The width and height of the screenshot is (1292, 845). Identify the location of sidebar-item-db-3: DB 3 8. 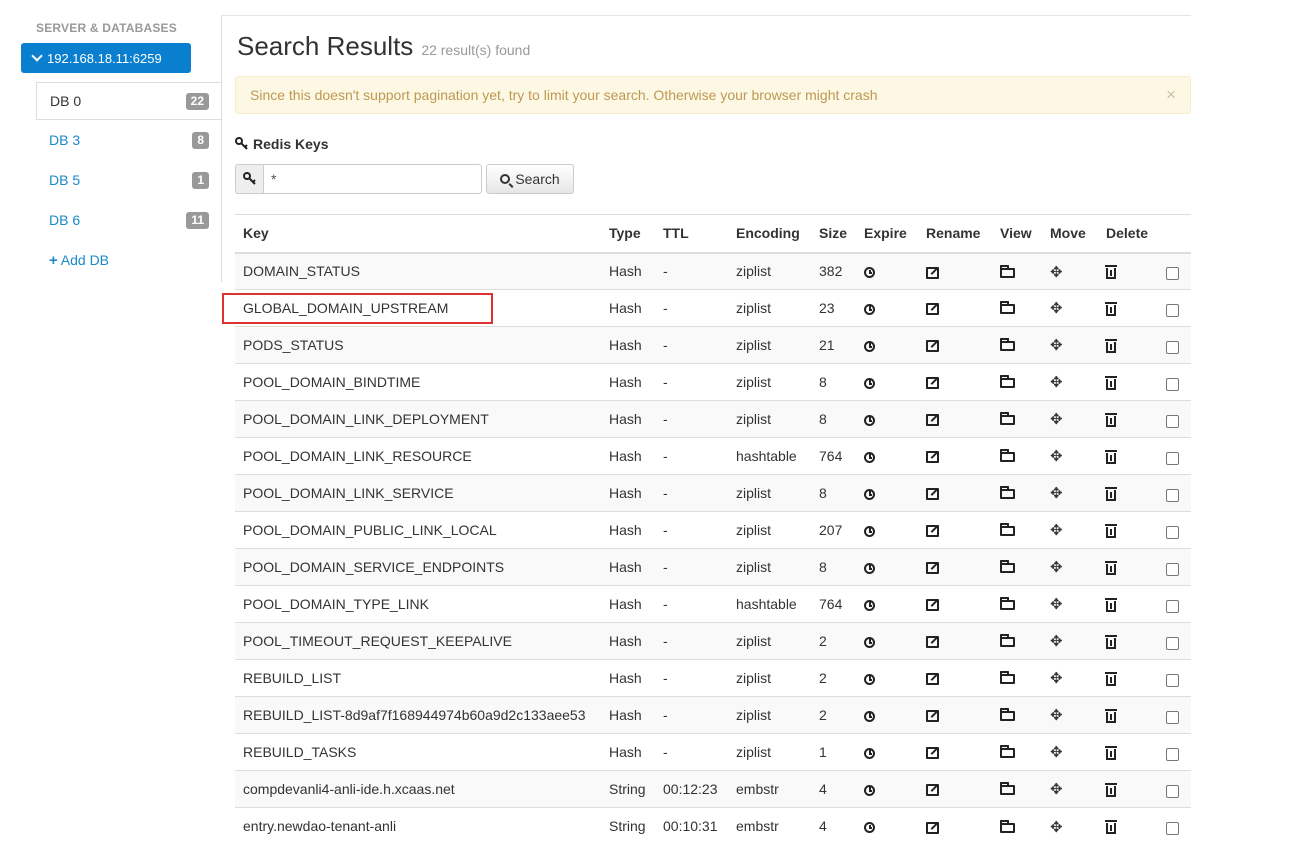
(129, 140).